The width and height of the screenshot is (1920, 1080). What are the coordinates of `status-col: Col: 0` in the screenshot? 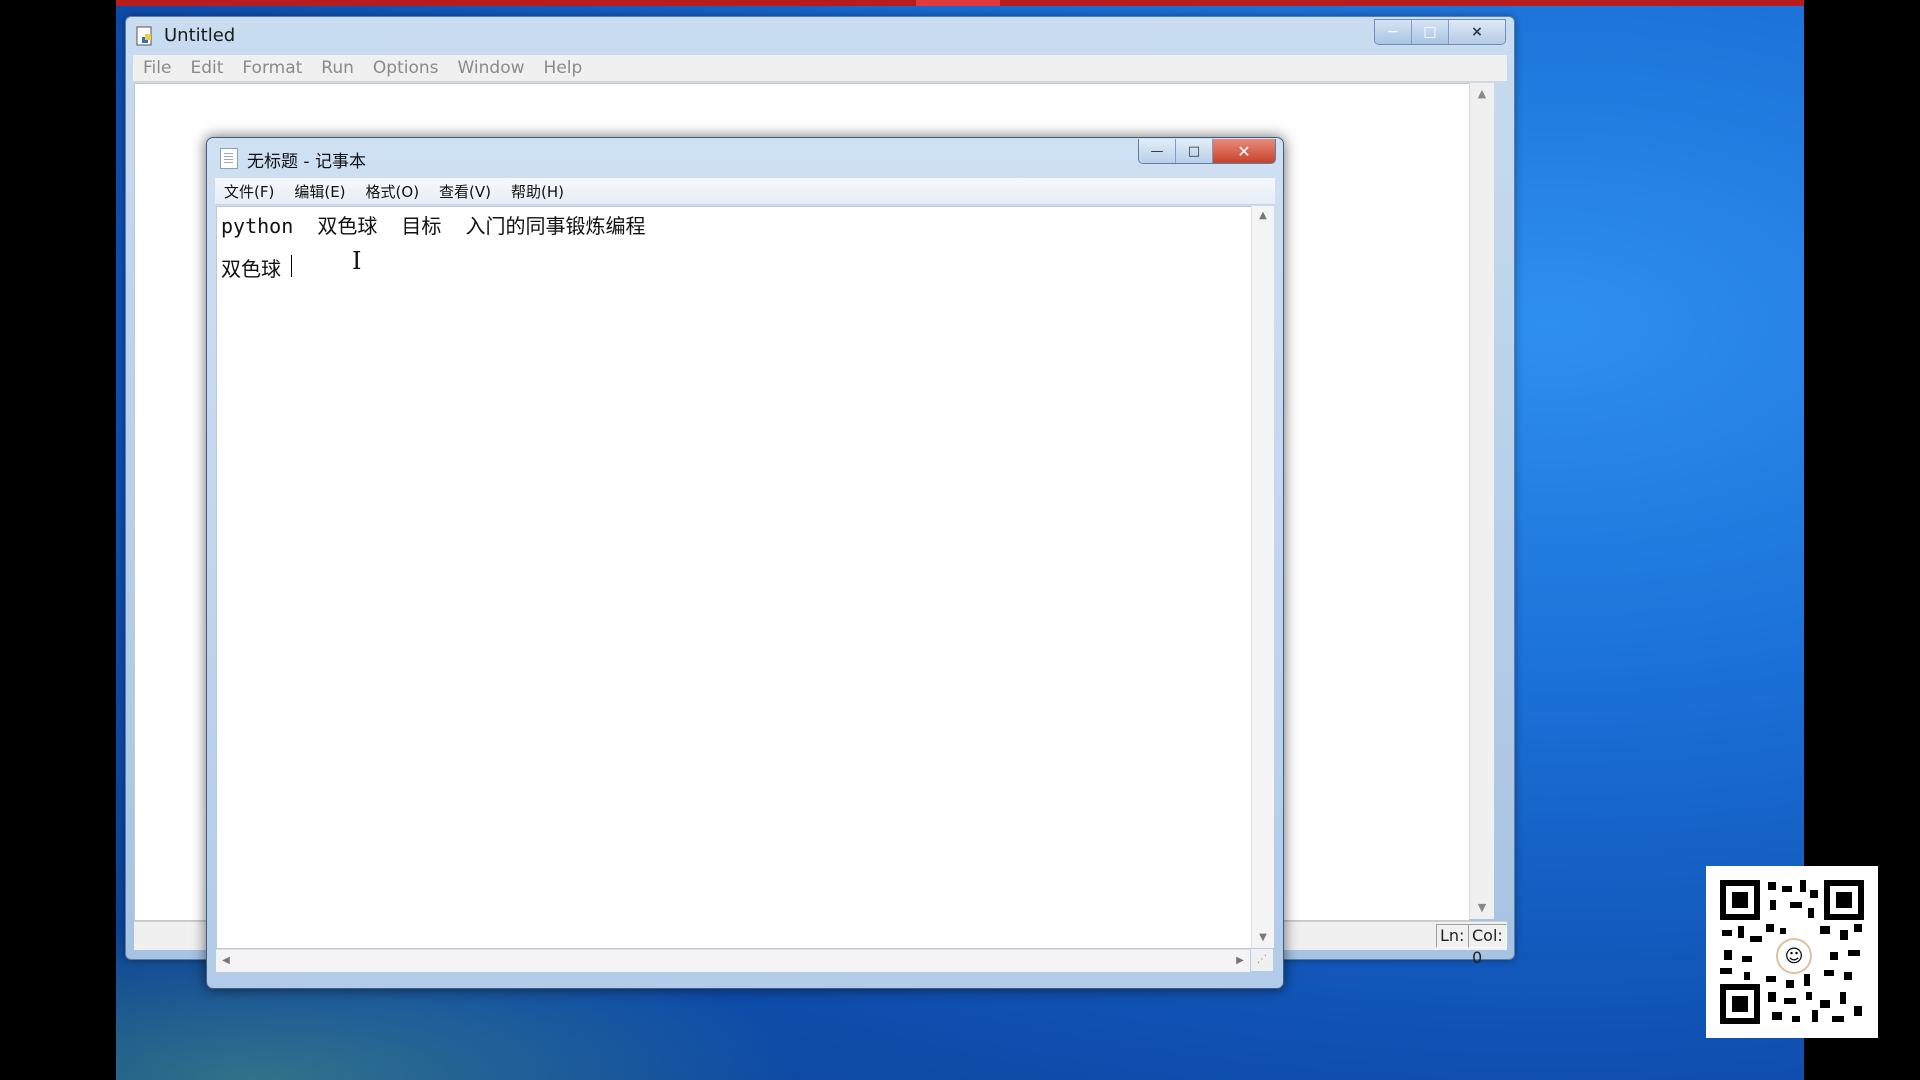 It's located at (1487, 945).